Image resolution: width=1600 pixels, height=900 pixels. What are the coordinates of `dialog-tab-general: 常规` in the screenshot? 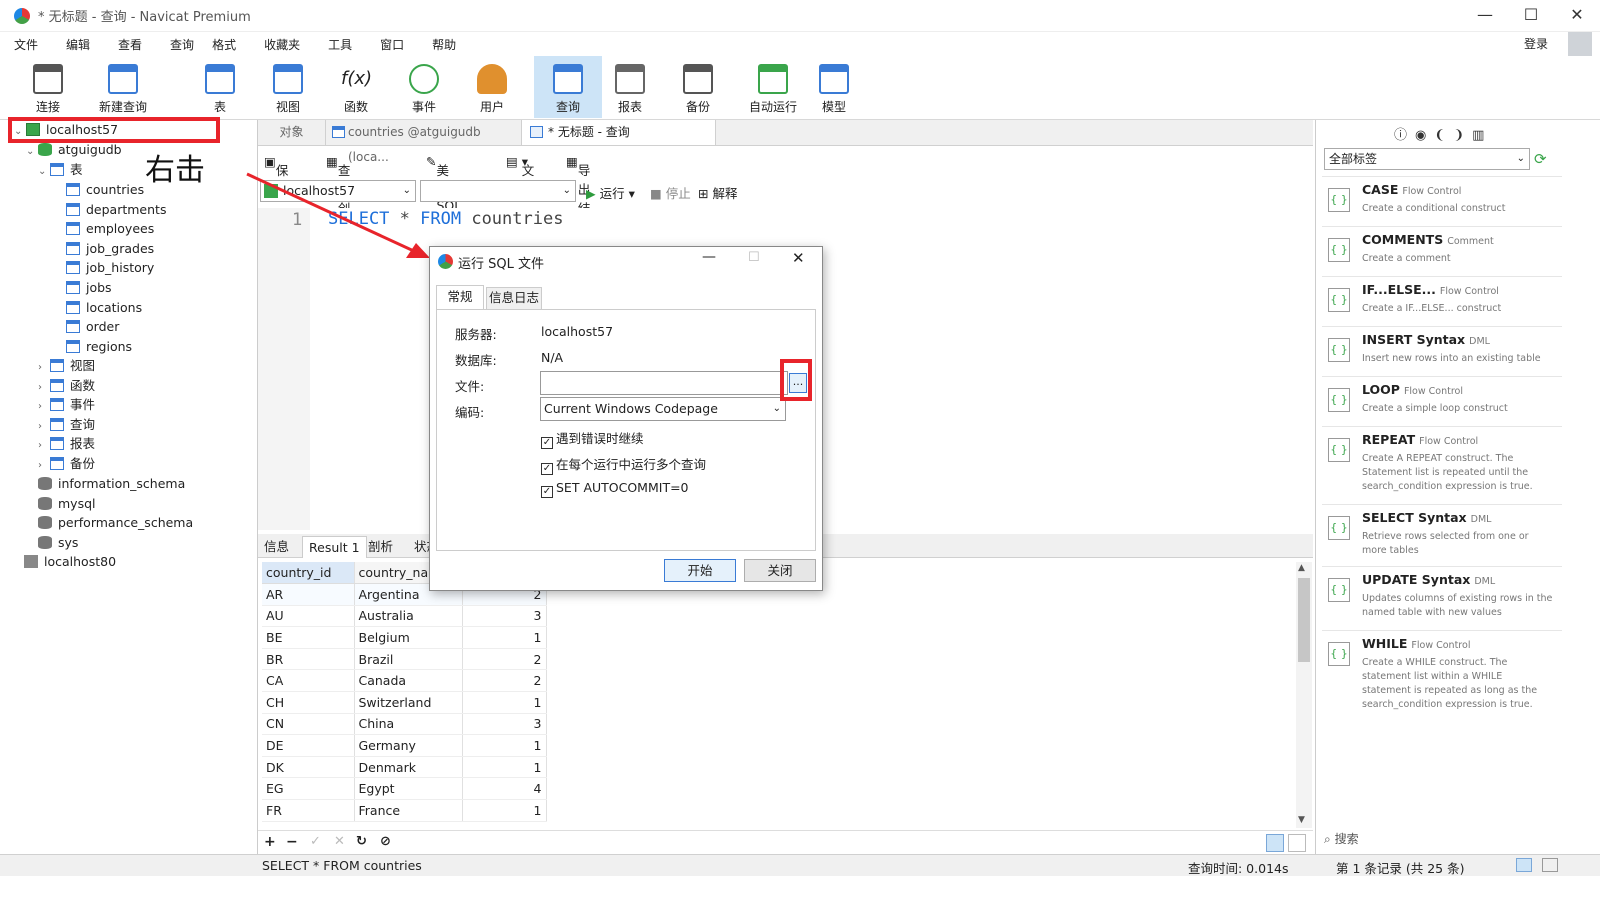 It's located at (460, 297).